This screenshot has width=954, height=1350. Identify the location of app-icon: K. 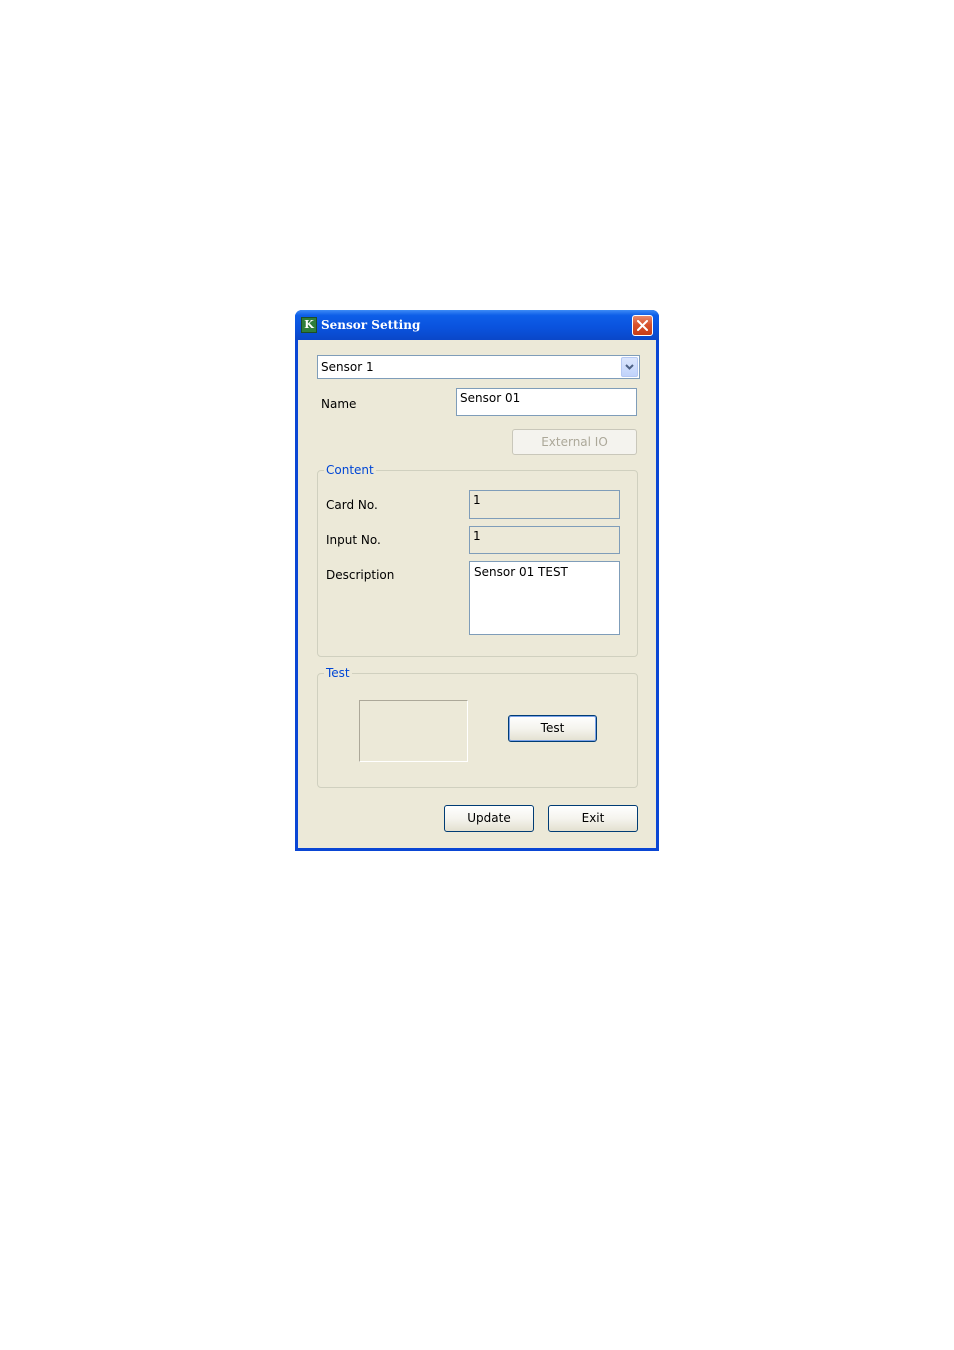
(309, 325).